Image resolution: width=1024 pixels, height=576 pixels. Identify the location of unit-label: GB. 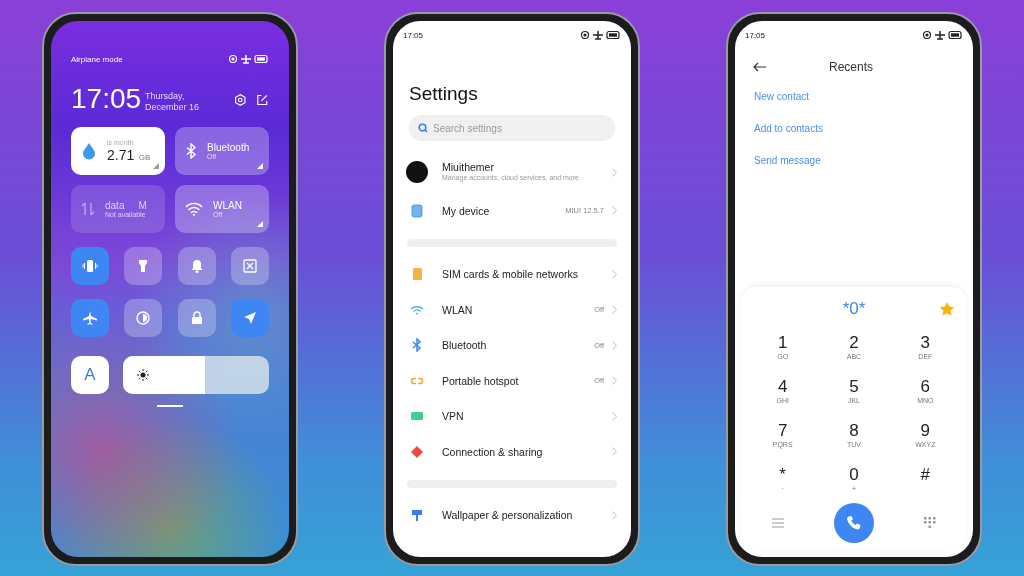
(144, 157).